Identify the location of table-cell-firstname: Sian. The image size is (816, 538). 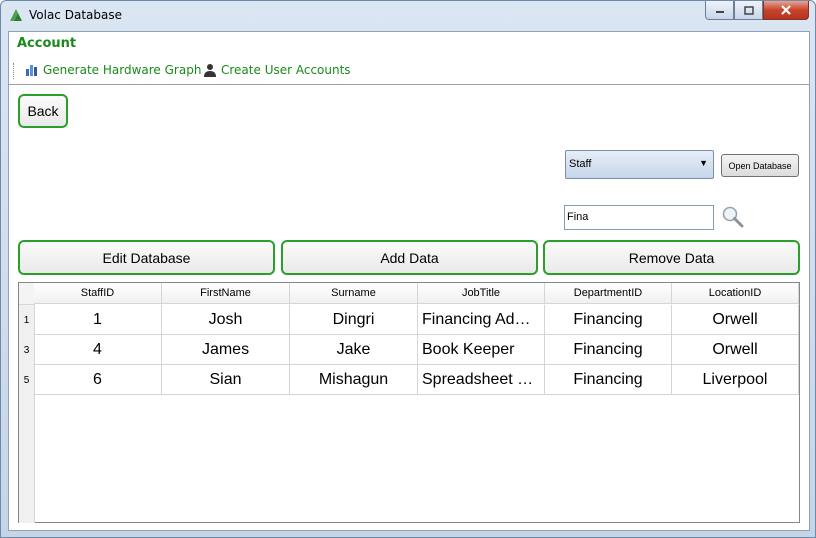
(226, 380).